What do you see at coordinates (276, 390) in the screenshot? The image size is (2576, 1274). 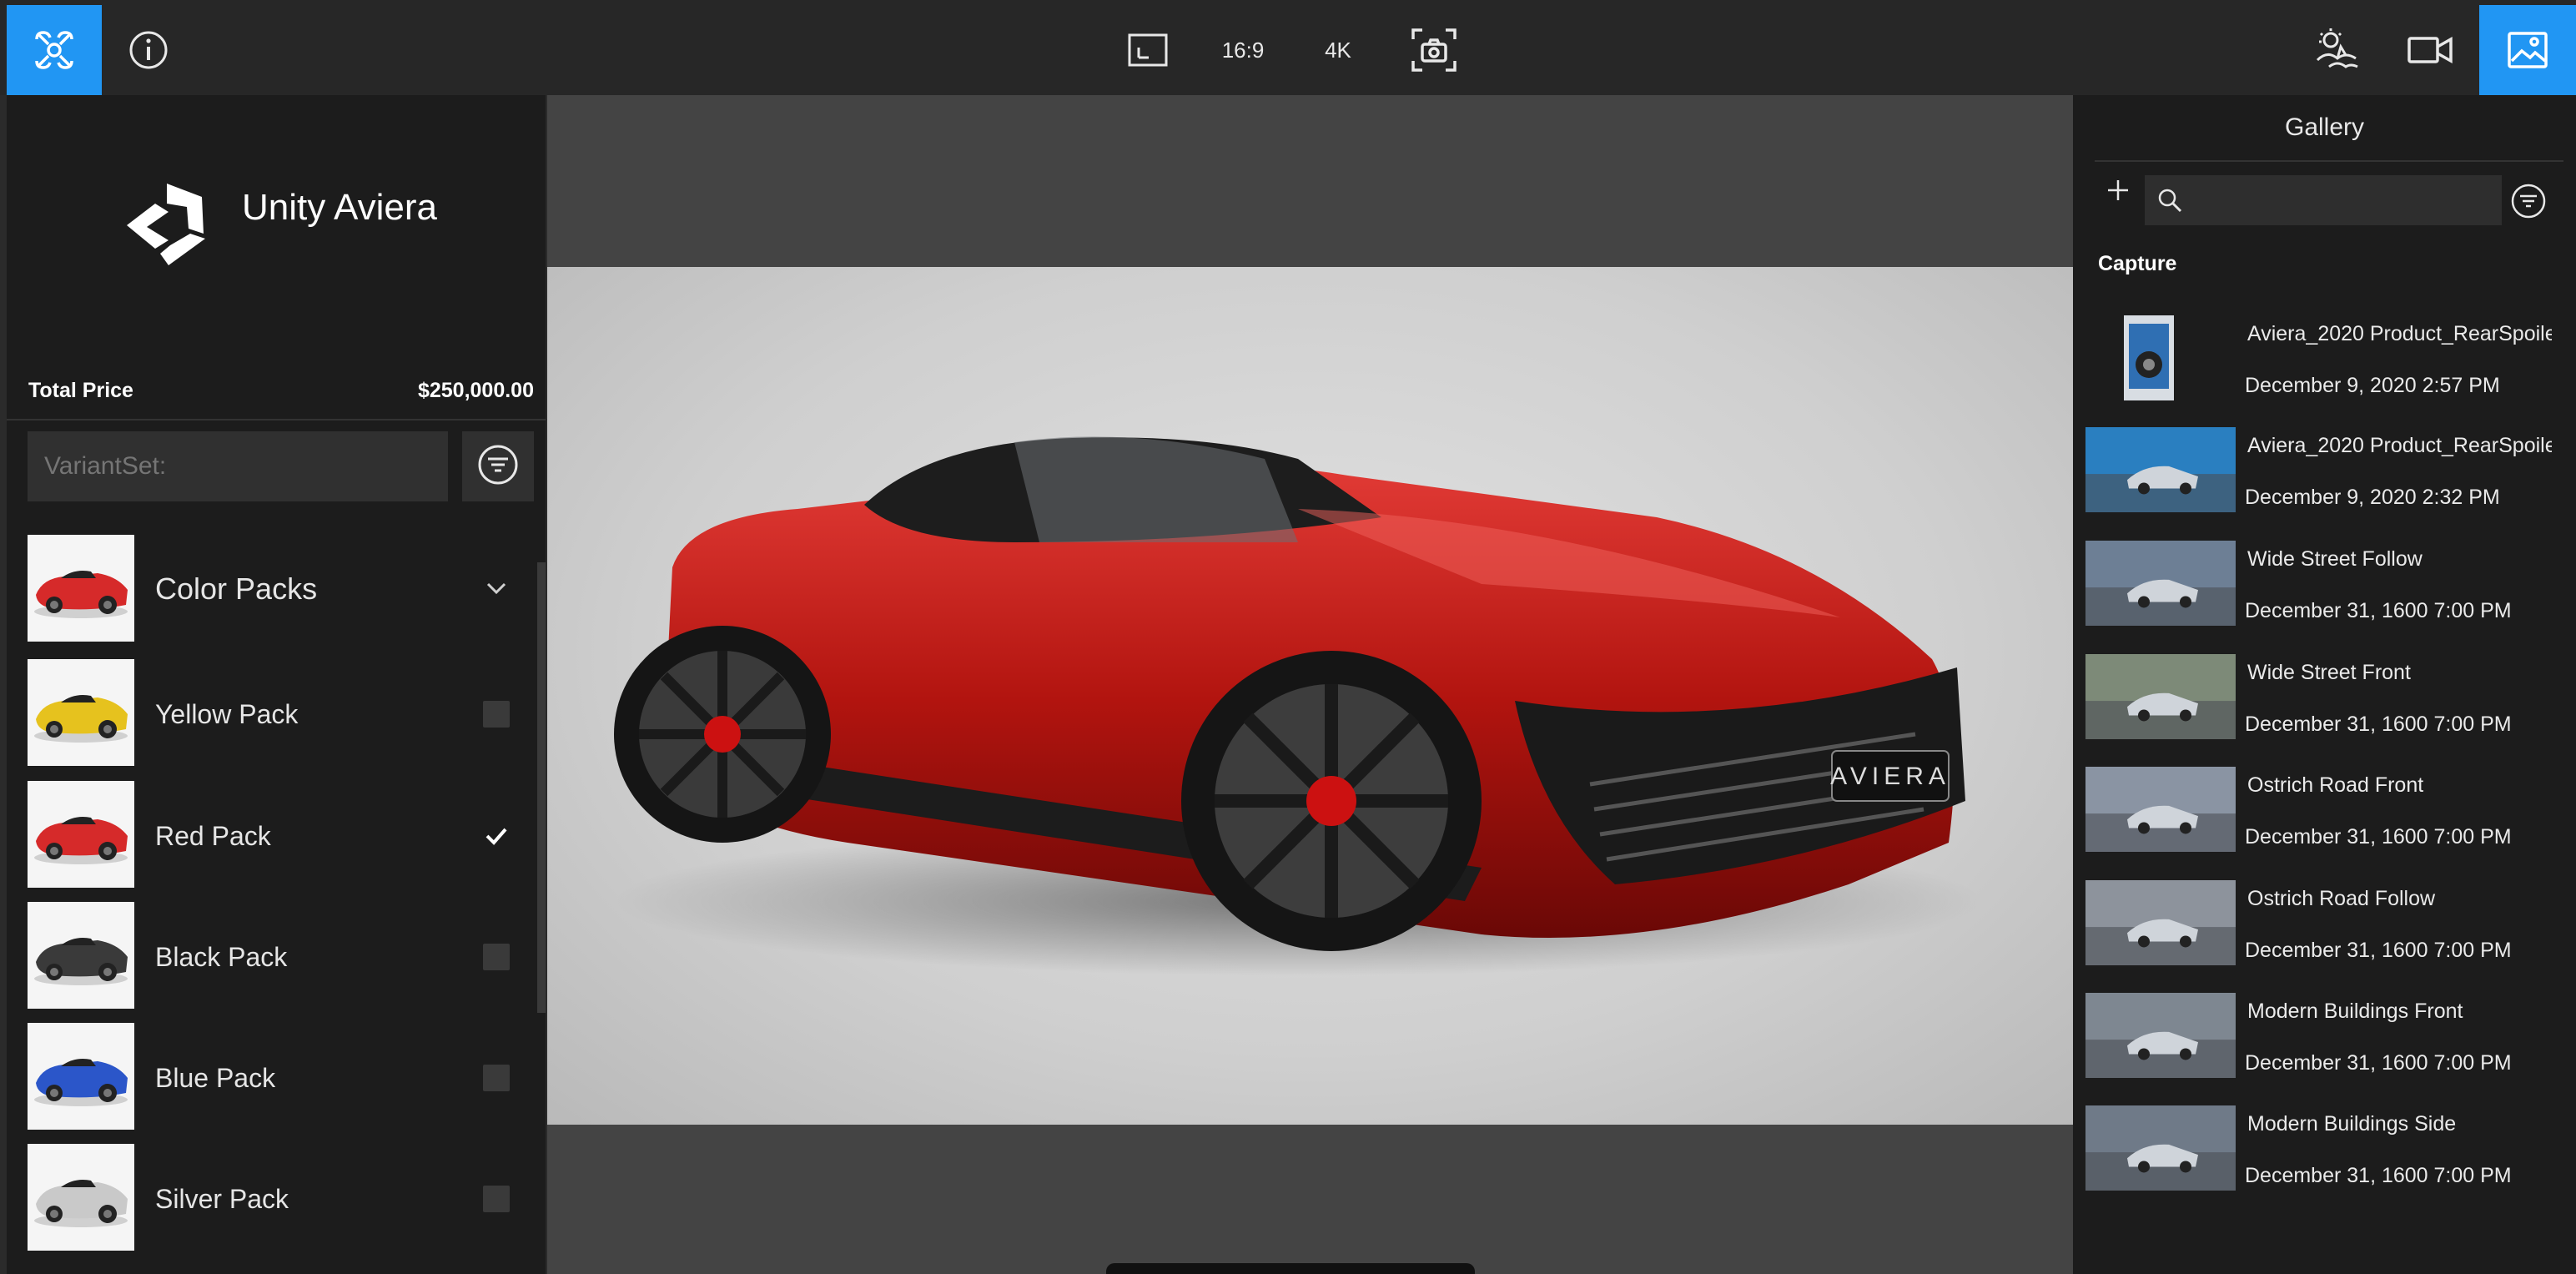 I see `total-price-row: Total Price $250,000.00` at bounding box center [276, 390].